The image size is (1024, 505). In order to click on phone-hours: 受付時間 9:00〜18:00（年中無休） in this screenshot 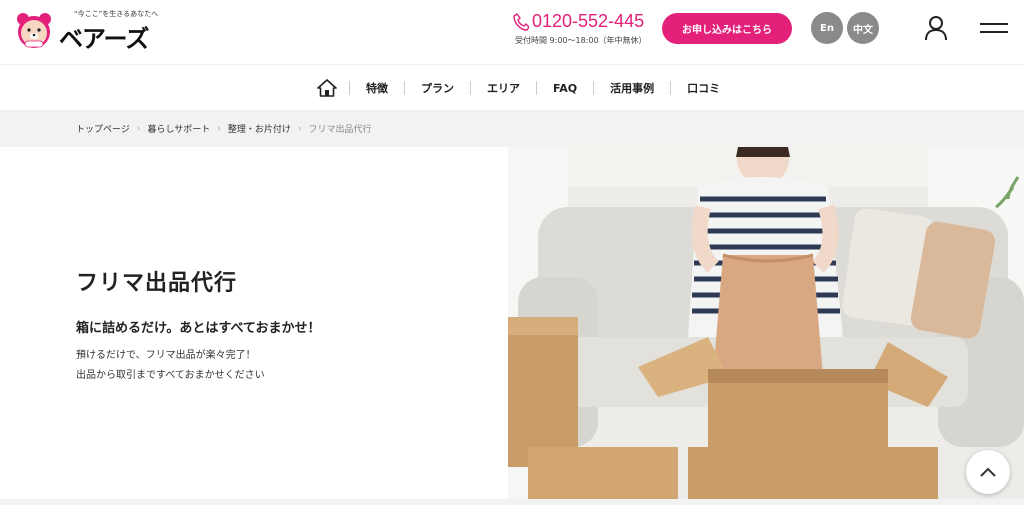, I will do `click(581, 40)`.